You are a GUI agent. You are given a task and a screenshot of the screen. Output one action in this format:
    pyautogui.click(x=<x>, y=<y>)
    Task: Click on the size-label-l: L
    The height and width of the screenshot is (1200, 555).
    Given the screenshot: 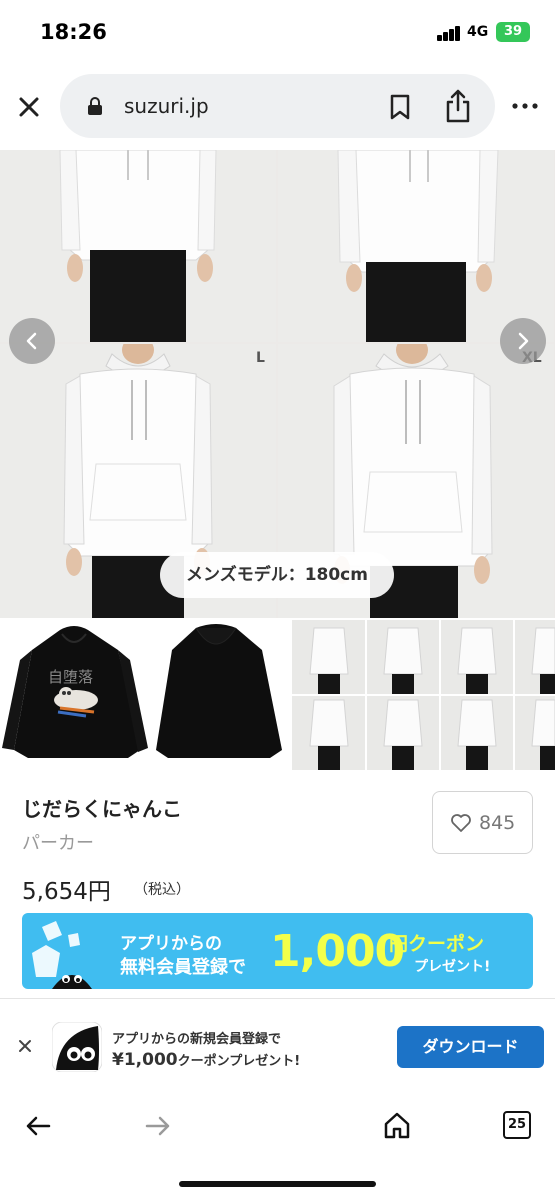 What is the action you would take?
    pyautogui.click(x=260, y=358)
    